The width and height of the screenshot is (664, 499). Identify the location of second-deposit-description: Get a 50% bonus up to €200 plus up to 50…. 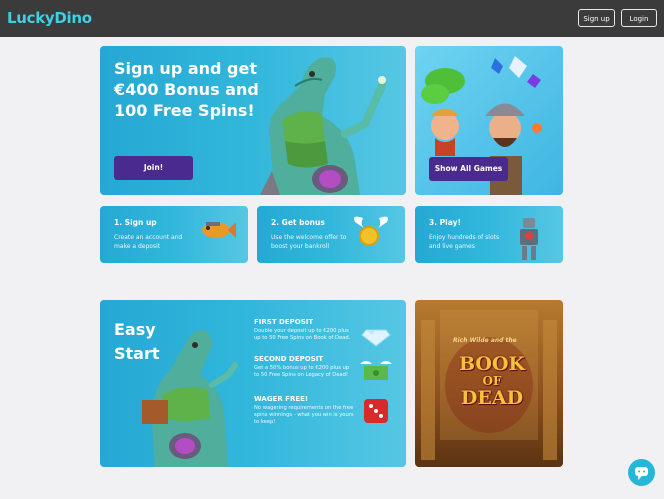
(302, 371).